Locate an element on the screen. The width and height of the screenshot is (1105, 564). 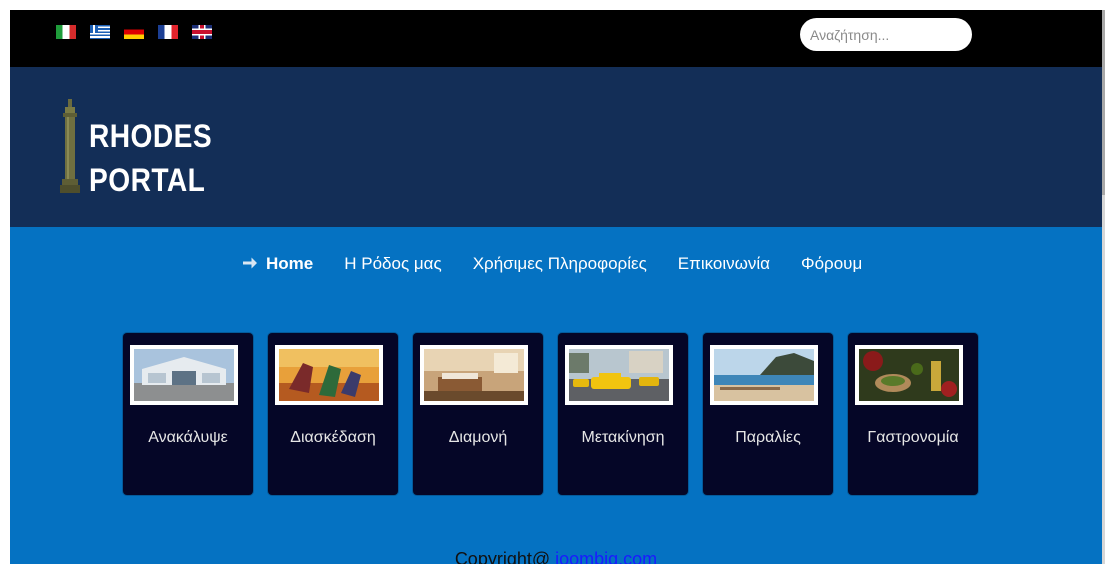
taxi-photo is located at coordinates (619, 375).